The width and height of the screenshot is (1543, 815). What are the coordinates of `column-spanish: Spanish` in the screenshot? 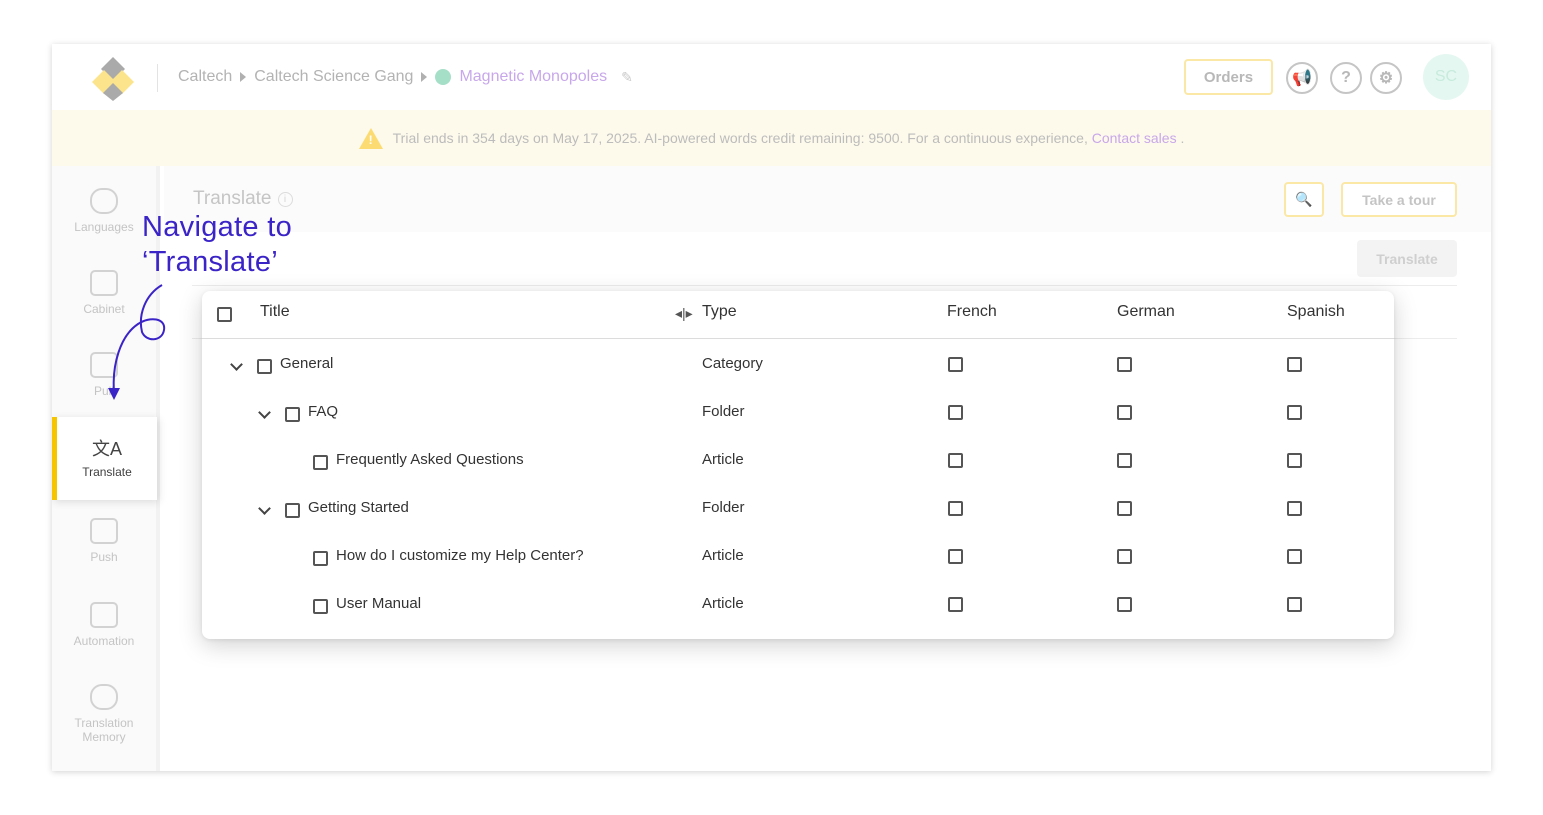 It's located at (1316, 312).